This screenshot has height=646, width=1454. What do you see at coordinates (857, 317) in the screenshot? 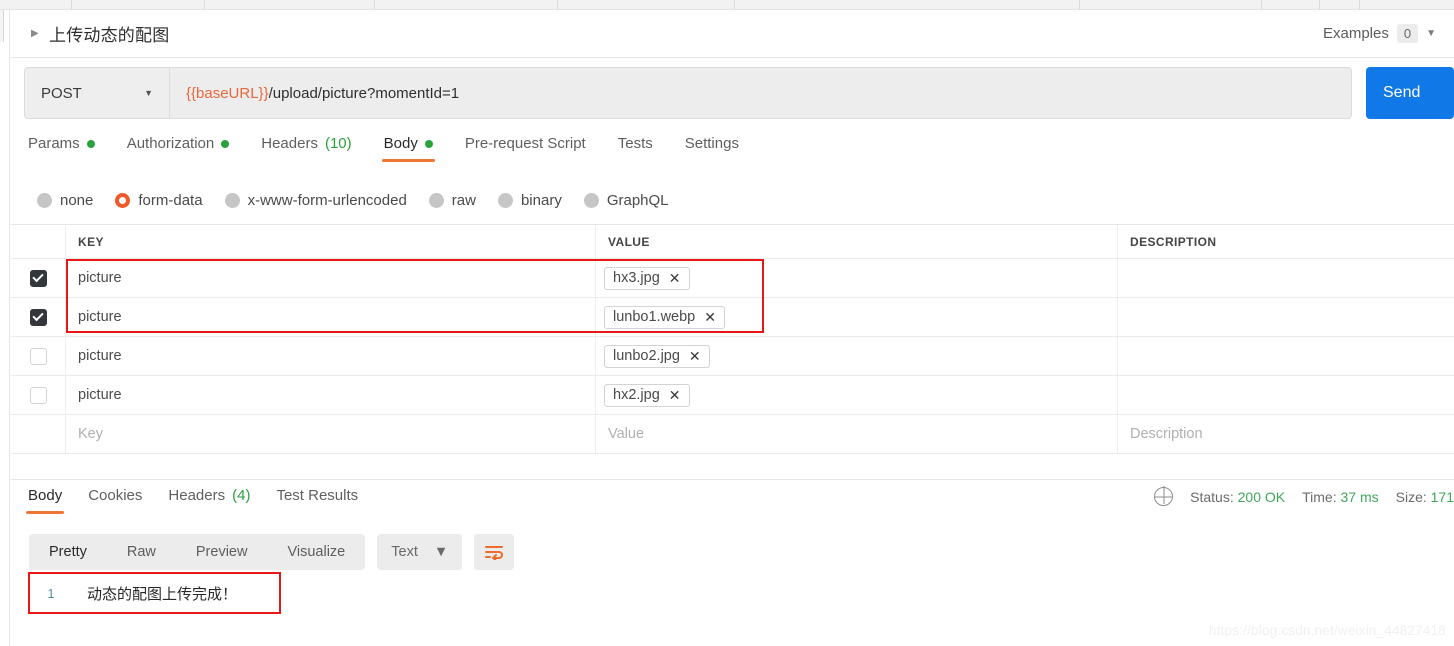
I see `value-cell: lunbo1.webp ✕` at bounding box center [857, 317].